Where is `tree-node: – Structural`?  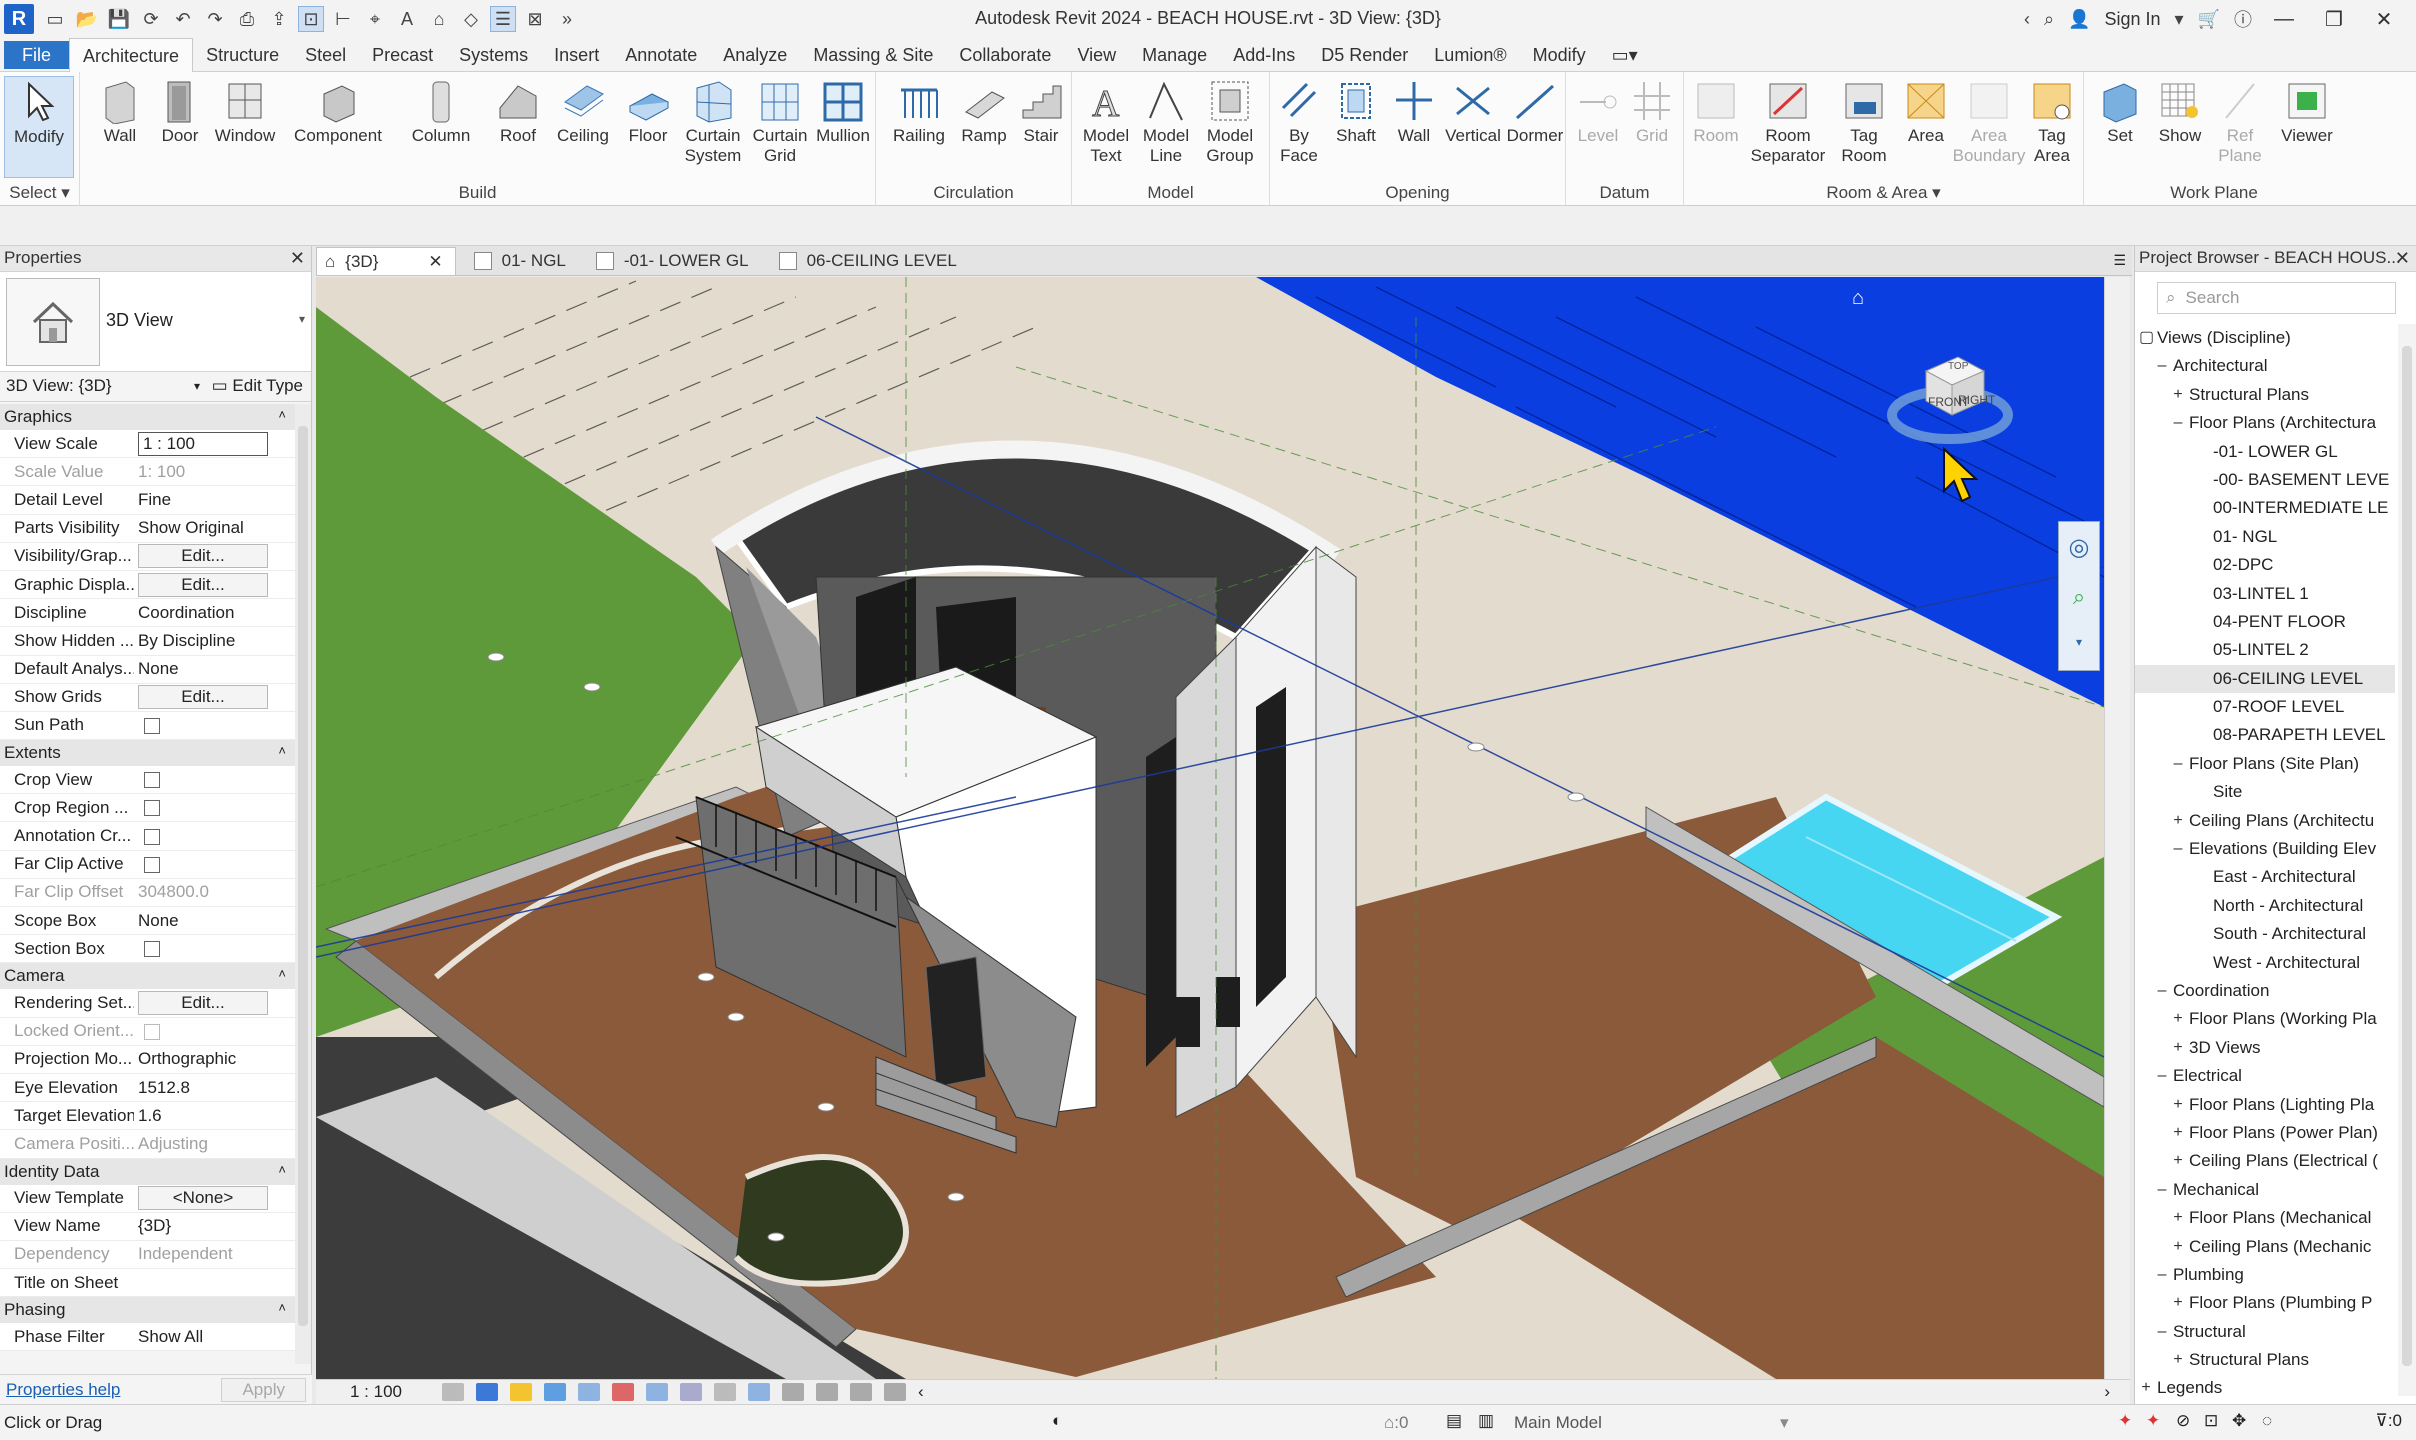
tree-node: – Structural is located at coordinates (2265, 1332).